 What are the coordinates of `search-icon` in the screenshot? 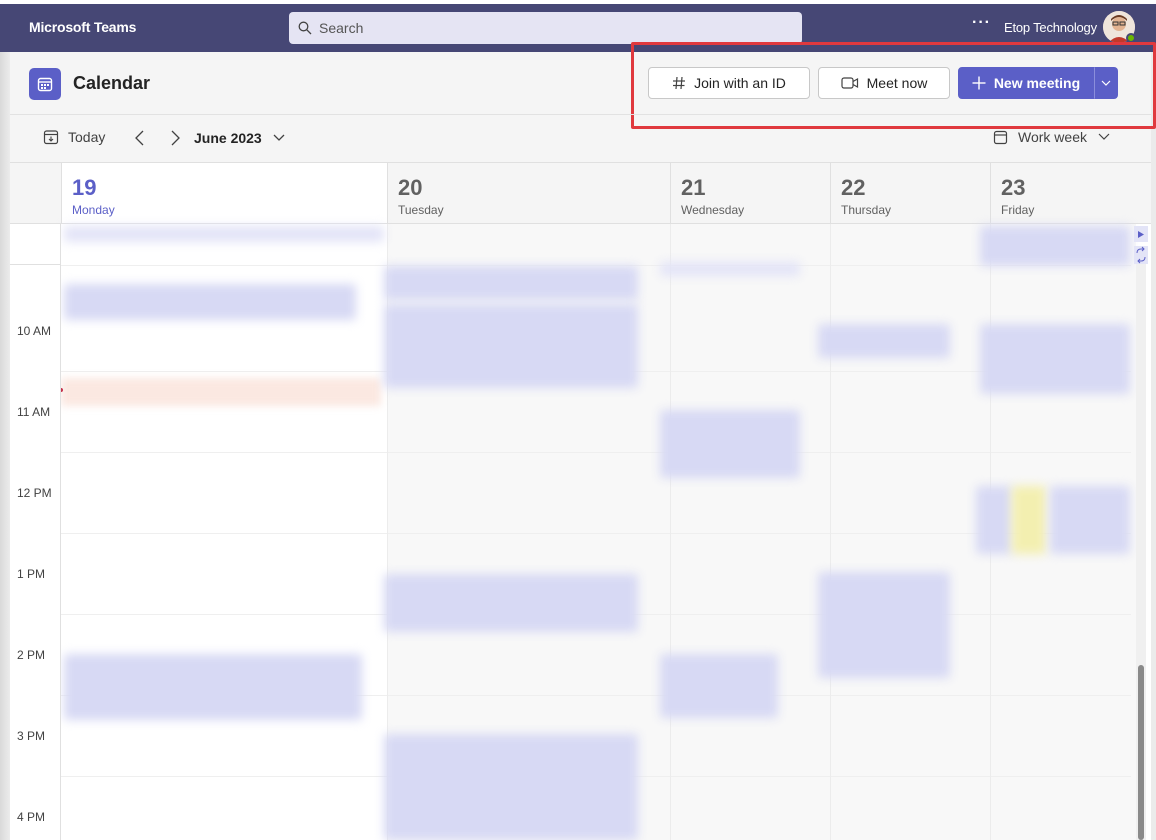 It's located at (305, 28).